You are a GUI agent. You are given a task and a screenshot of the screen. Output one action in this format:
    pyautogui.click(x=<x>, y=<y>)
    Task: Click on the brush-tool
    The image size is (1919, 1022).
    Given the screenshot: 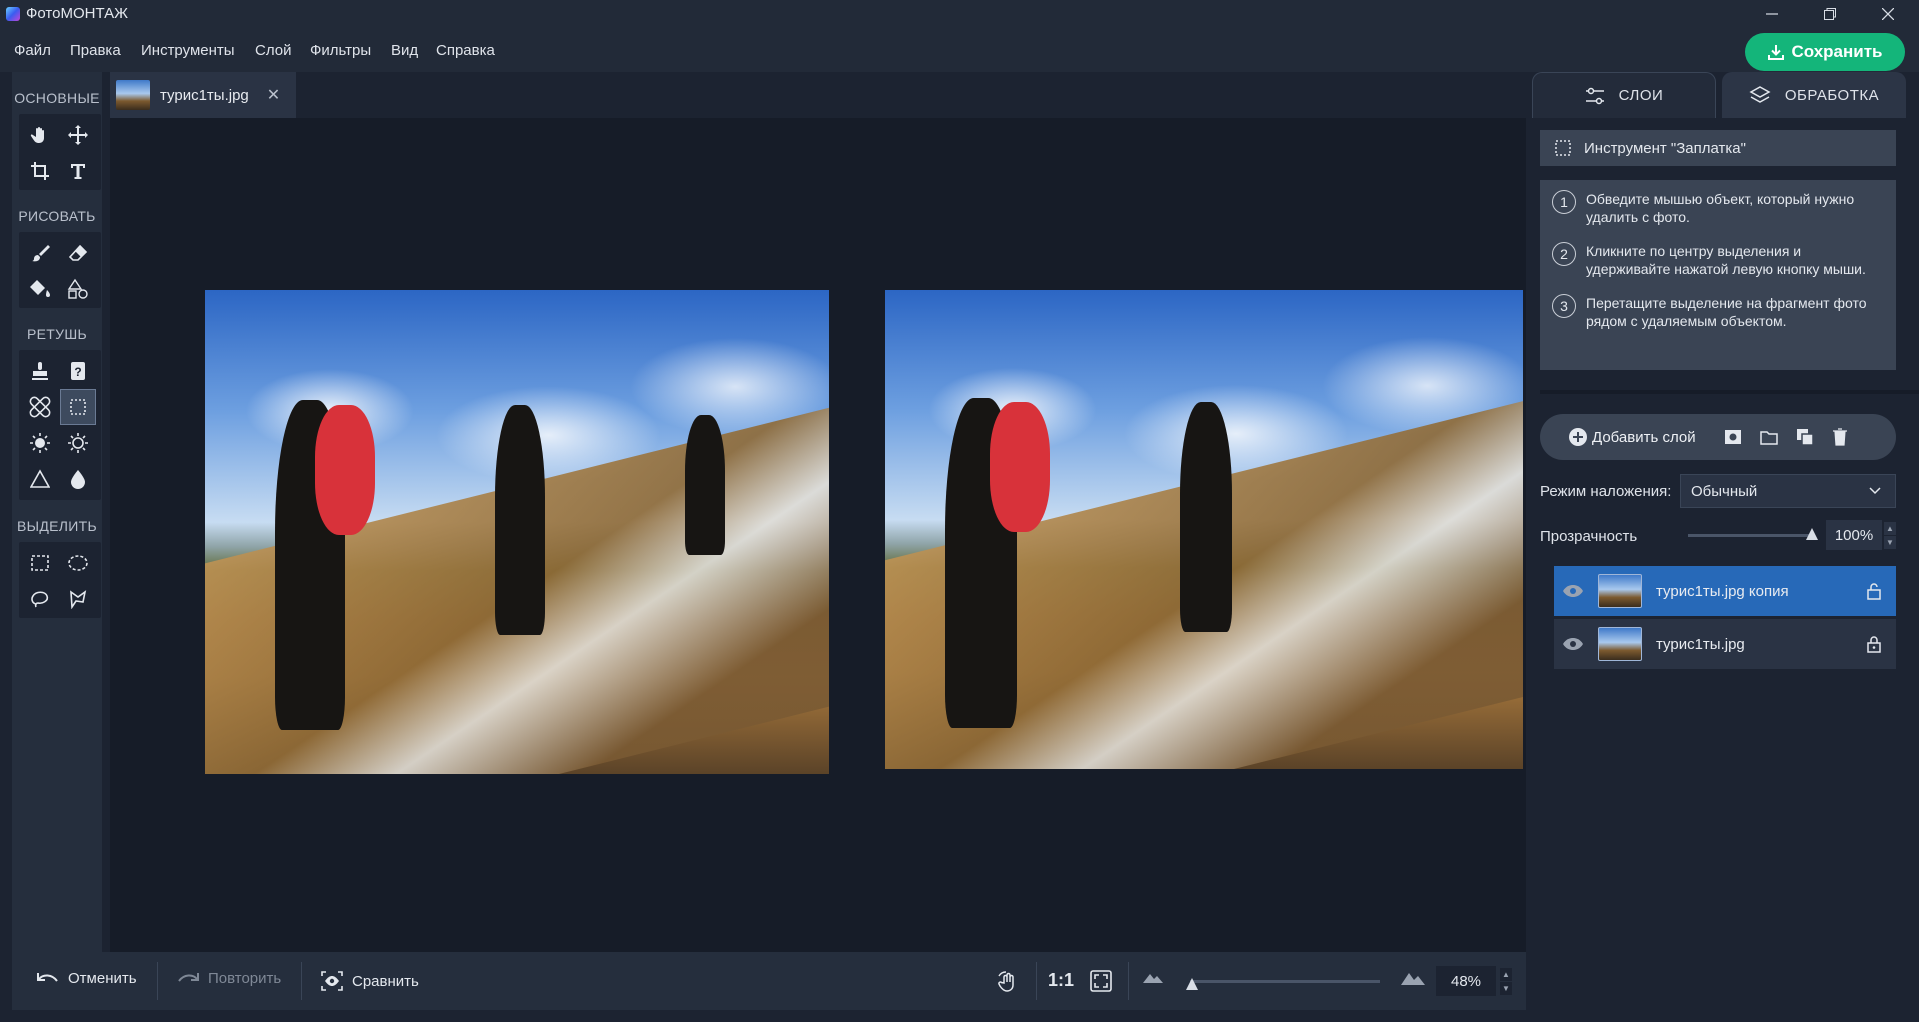 What is the action you would take?
    pyautogui.click(x=40, y=253)
    